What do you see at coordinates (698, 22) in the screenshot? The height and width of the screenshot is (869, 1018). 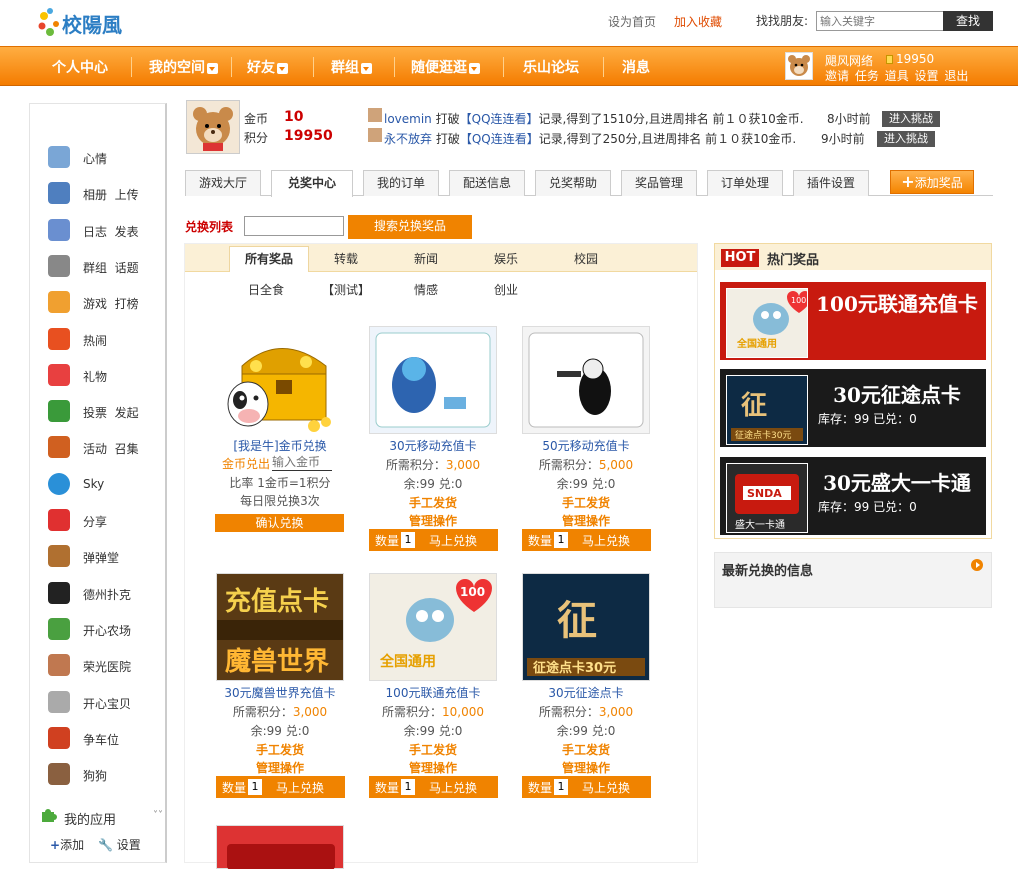 I see `add-favorite-link: 加入收藏` at bounding box center [698, 22].